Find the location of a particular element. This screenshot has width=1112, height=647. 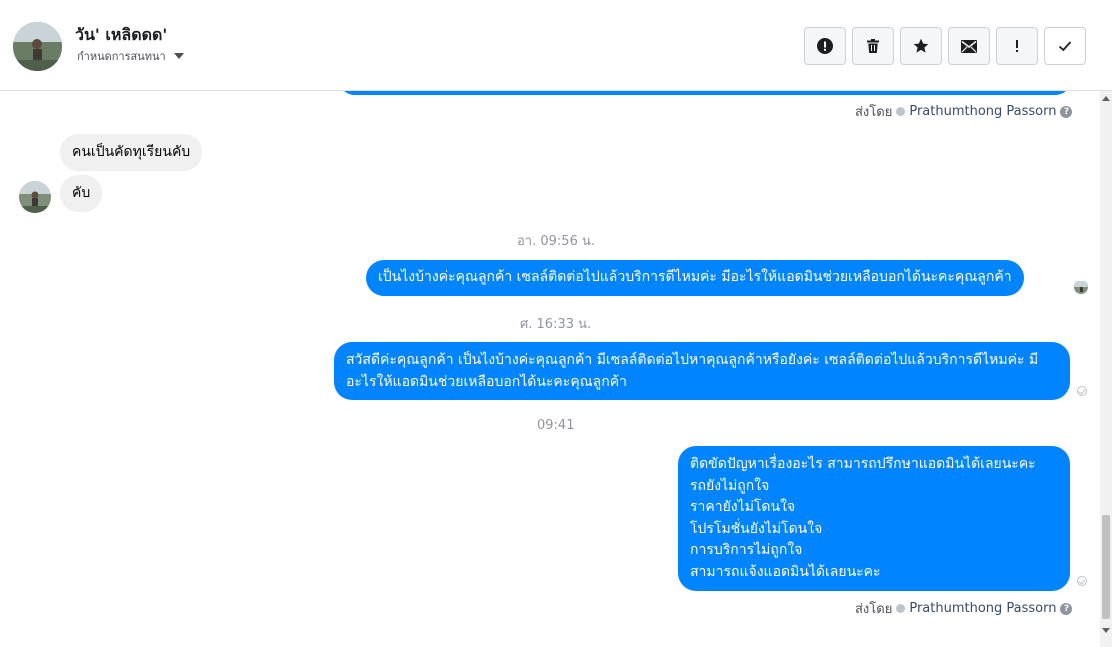

alert-circle-icon is located at coordinates (825, 46).